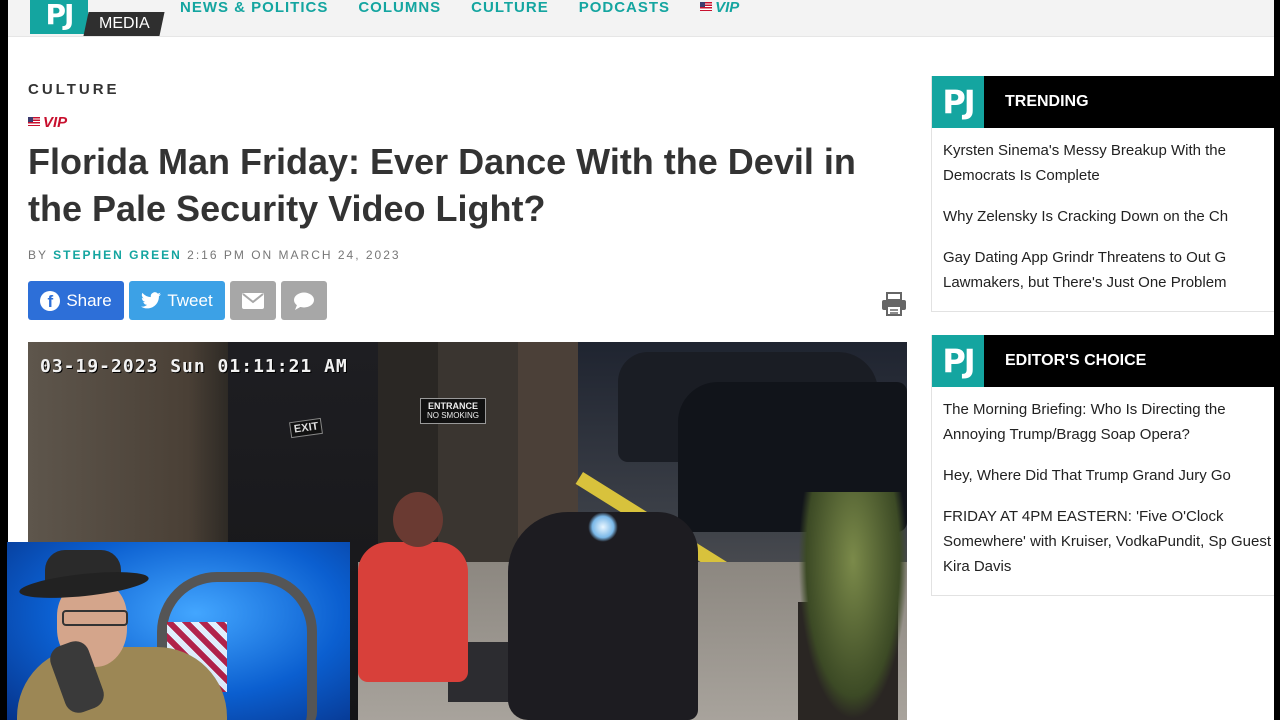 The width and height of the screenshot is (1280, 720). What do you see at coordinates (151, 300) in the screenshot?
I see `twitter-icon` at bounding box center [151, 300].